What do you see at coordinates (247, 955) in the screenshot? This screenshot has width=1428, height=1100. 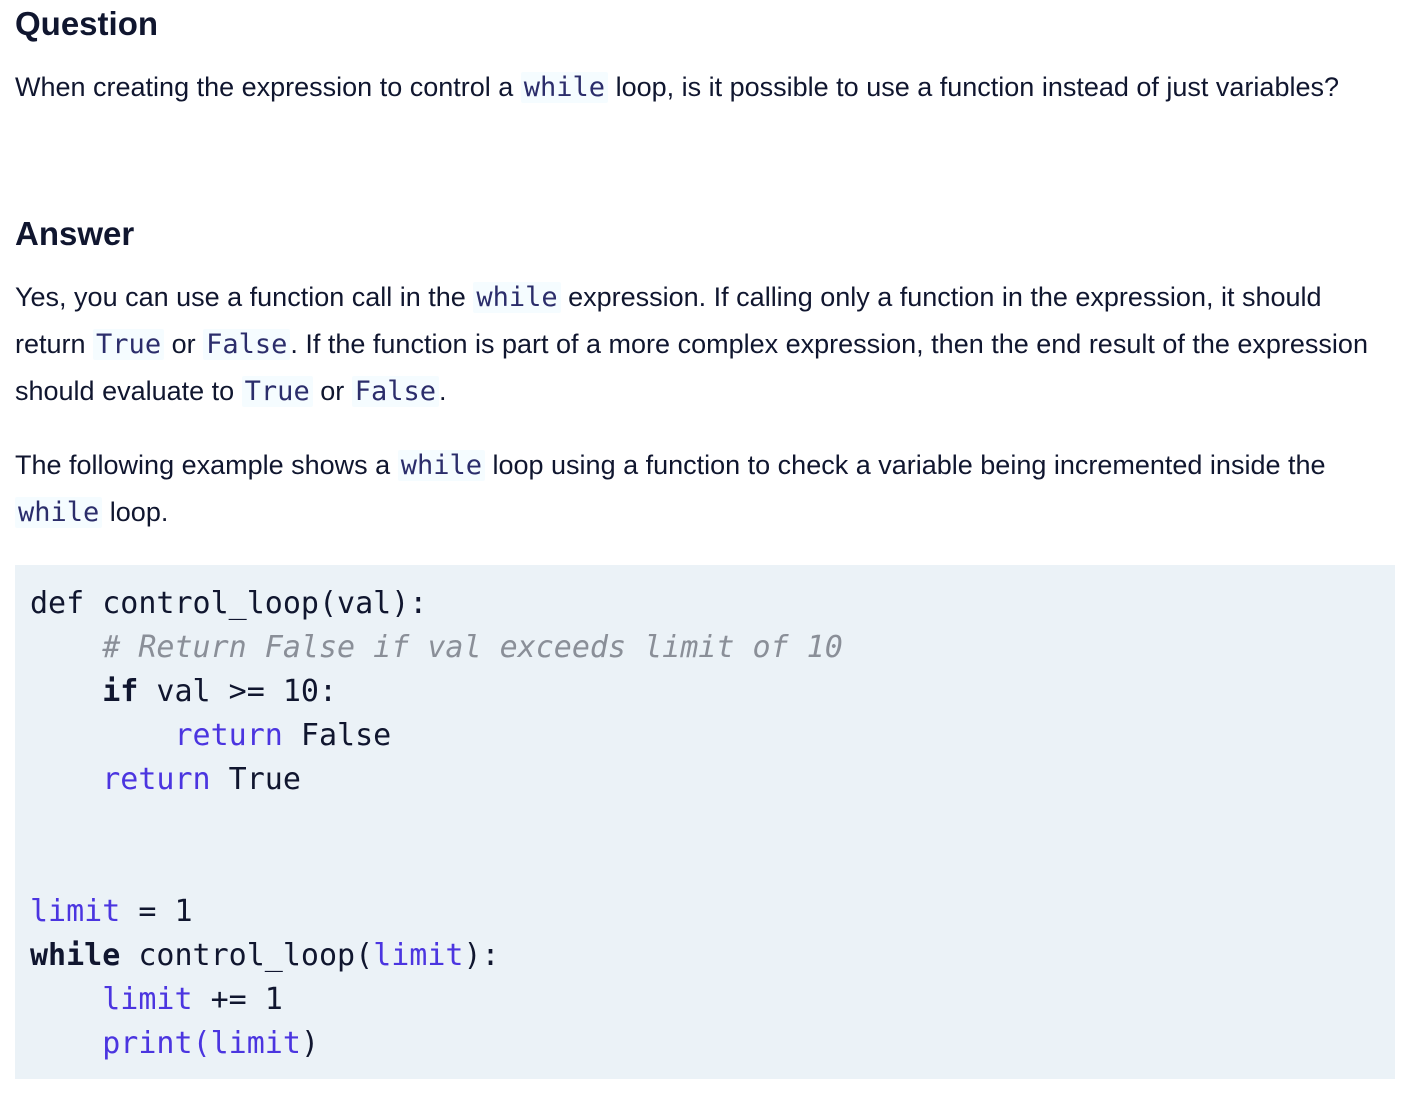 I see `code-text: control_loop(` at bounding box center [247, 955].